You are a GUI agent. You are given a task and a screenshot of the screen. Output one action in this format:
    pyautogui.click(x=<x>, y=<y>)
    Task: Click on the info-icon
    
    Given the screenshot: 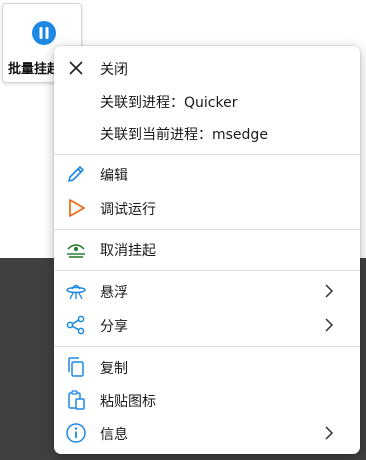 What is the action you would take?
    pyautogui.click(x=76, y=433)
    